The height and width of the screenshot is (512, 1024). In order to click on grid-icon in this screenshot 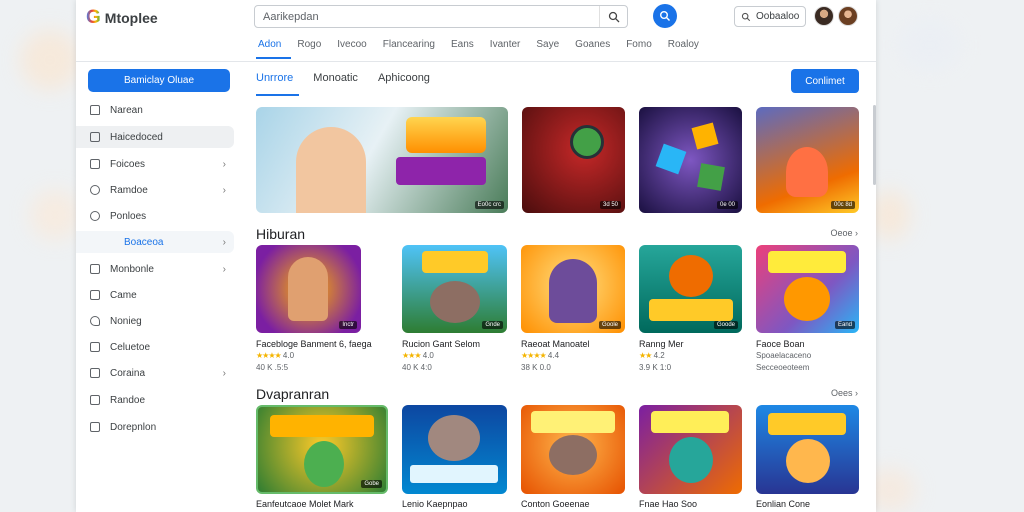, I will do `click(95, 269)`.